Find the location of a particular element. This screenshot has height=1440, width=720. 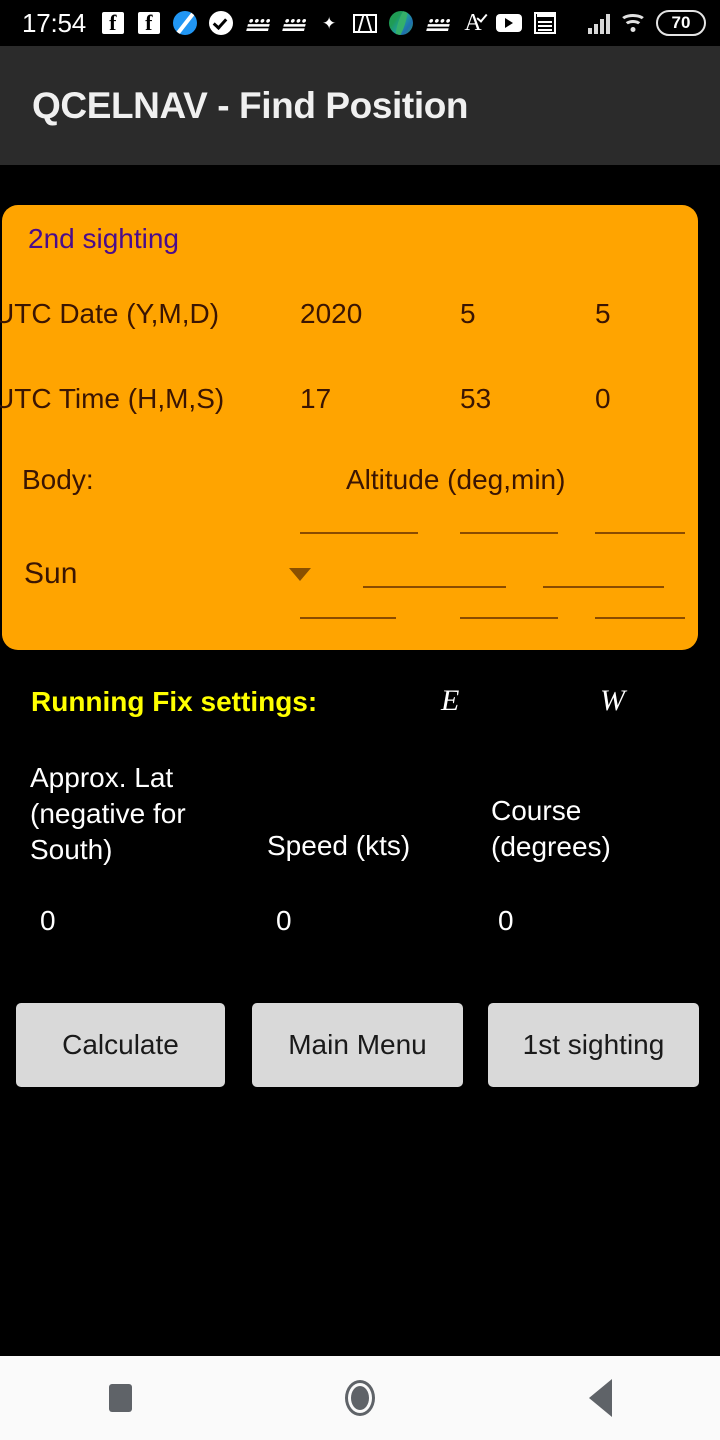

east-label: E is located at coordinates (450, 700).